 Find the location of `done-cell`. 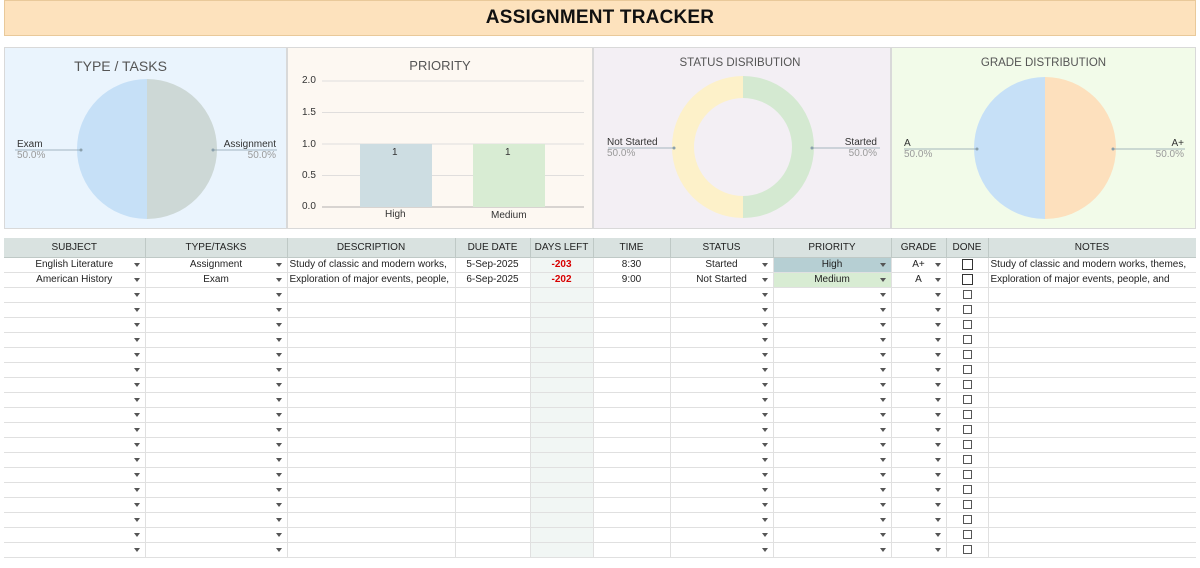

done-cell is located at coordinates (967, 265).